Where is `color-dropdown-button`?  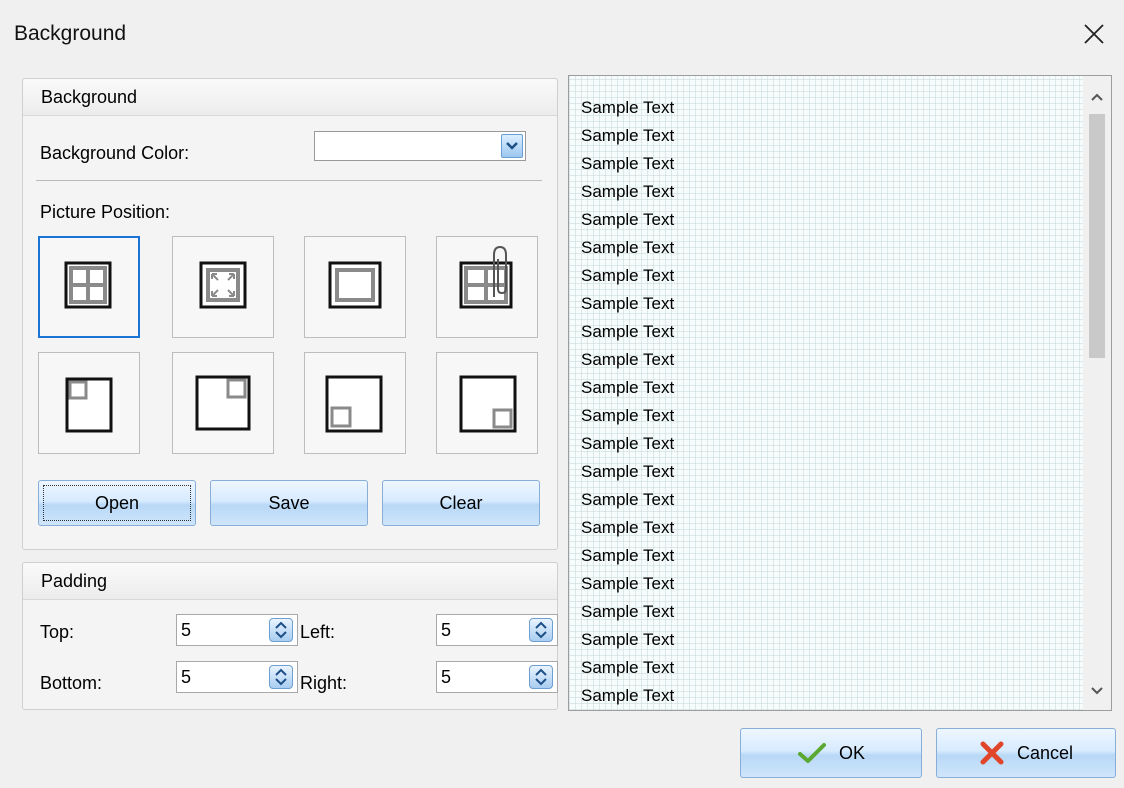 color-dropdown-button is located at coordinates (512, 146).